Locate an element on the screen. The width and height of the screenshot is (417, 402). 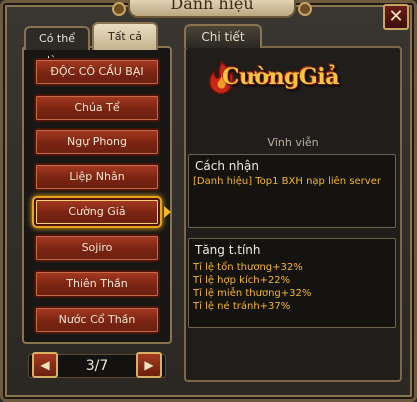
tab-usable: Có thể dùng is located at coordinates (57, 46).